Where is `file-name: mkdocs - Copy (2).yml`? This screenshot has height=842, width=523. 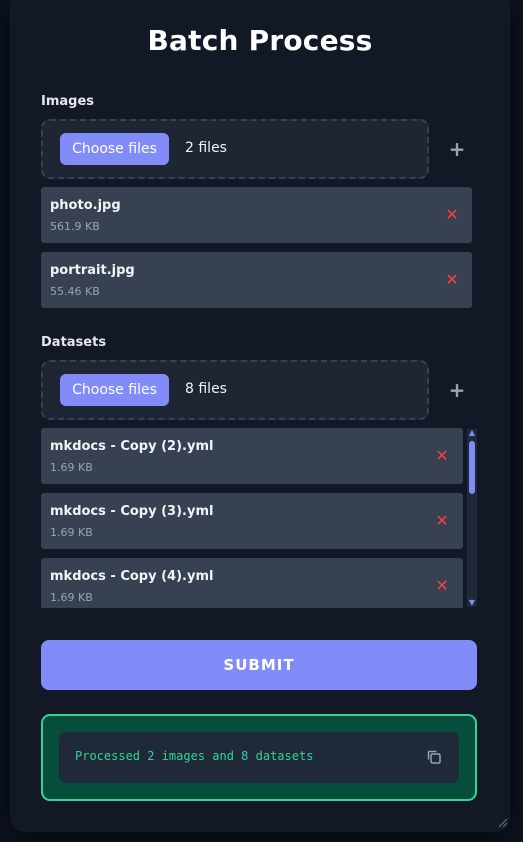 file-name: mkdocs - Copy (2).yml is located at coordinates (132, 446).